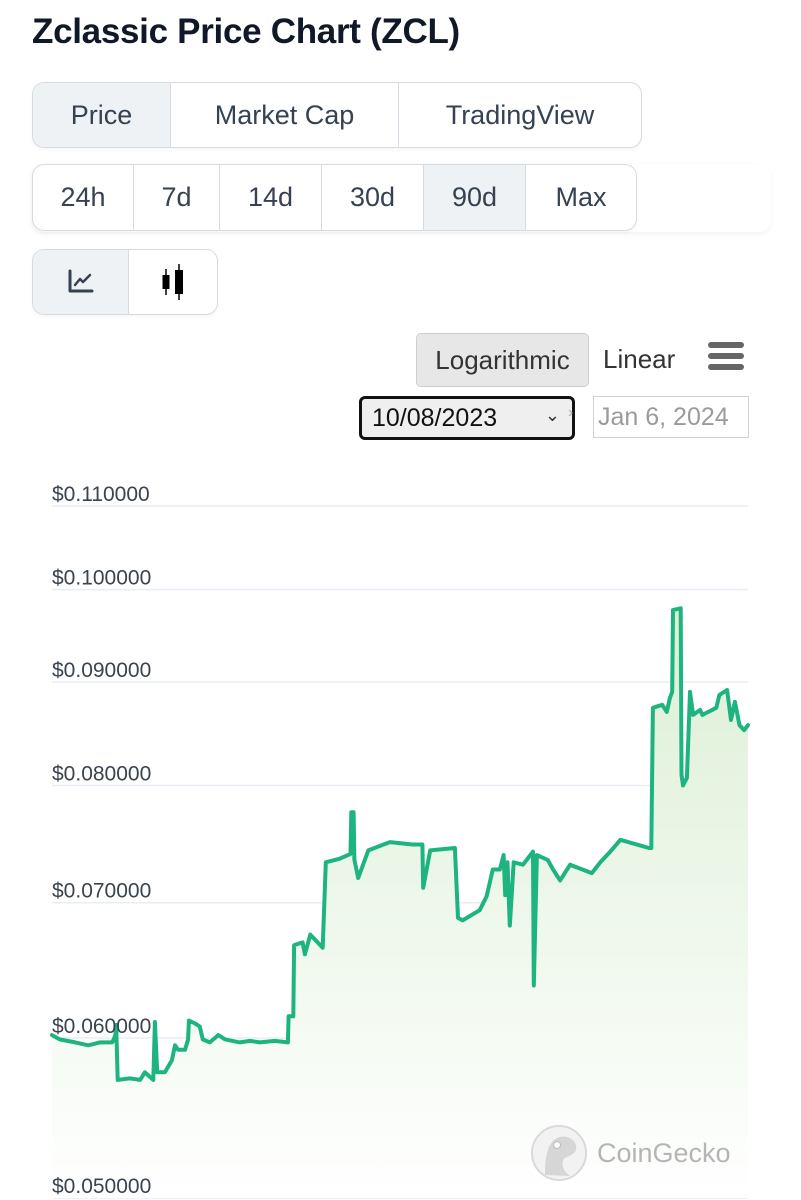 The image size is (801, 1200). I want to click on chart-type-selector, so click(125, 282).